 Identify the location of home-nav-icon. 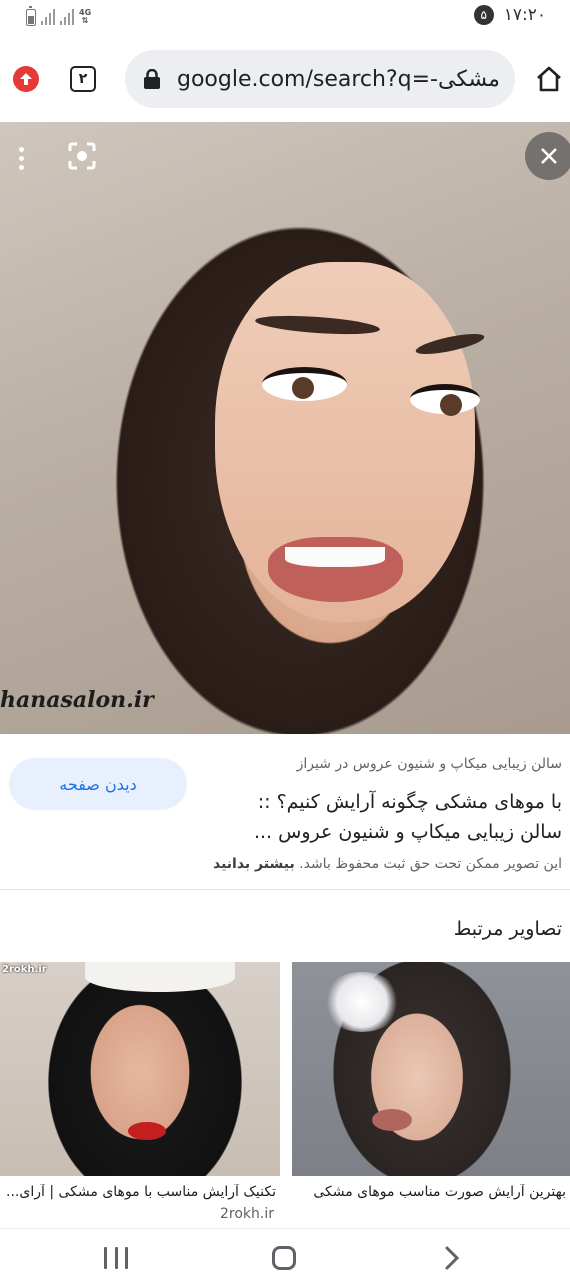
(284, 1258).